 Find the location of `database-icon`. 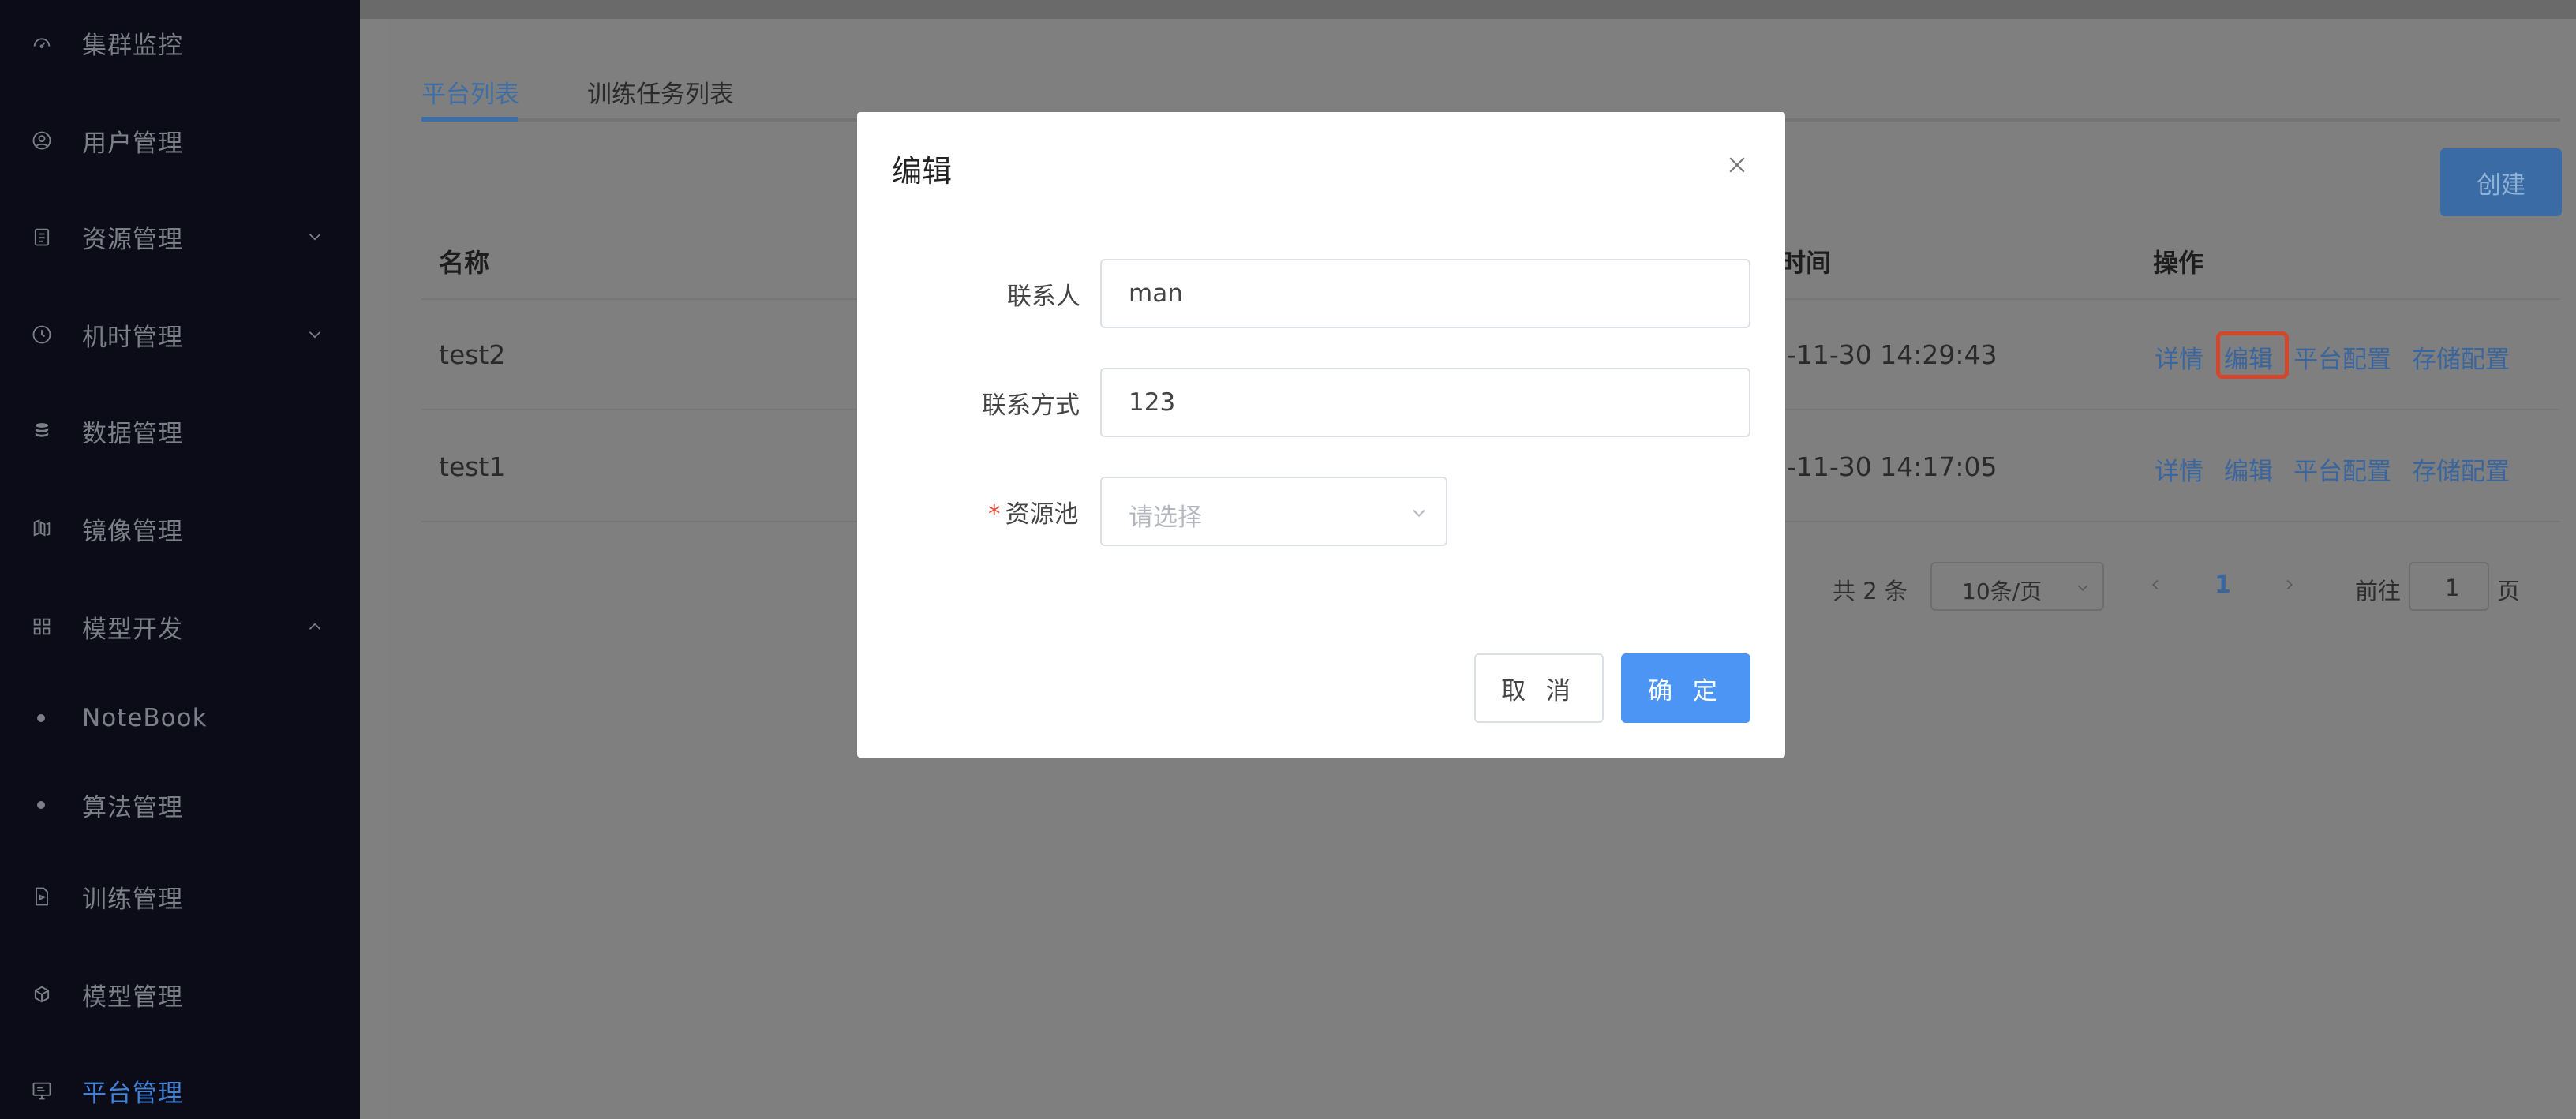

database-icon is located at coordinates (42, 431).